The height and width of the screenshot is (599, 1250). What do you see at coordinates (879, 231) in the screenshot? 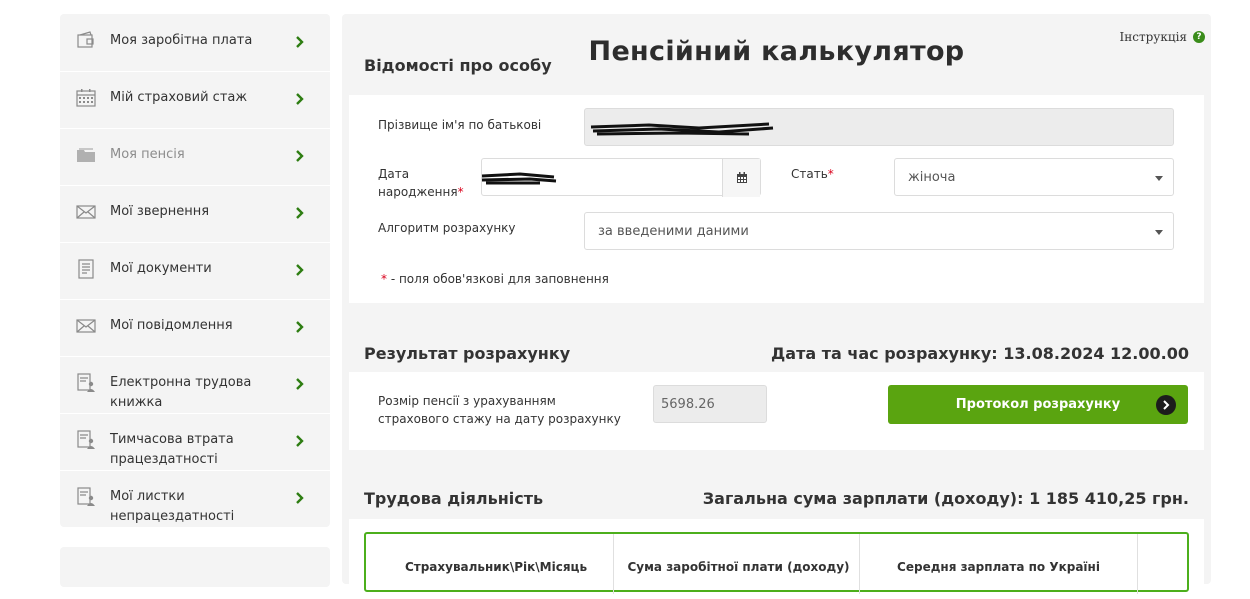
I see `algorithm-select: за введеними даними` at bounding box center [879, 231].